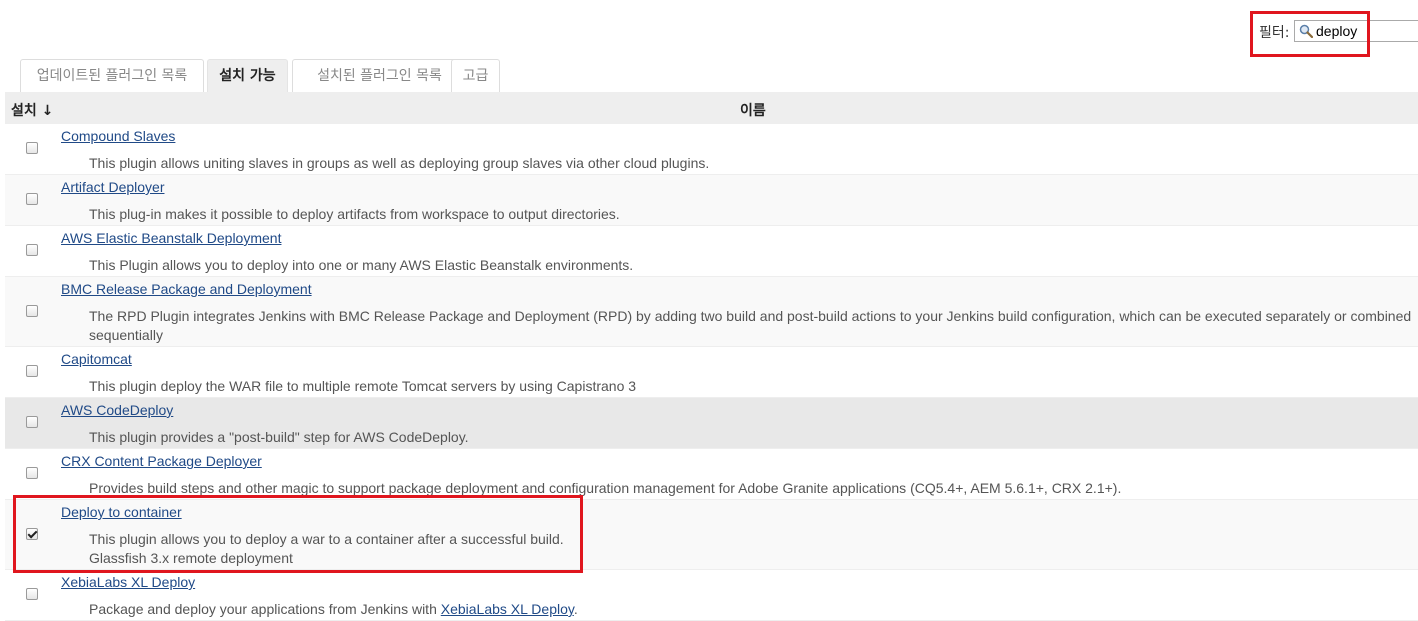 The image size is (1418, 621). I want to click on table-header: 설치 ↓ 이름, so click(711, 108).